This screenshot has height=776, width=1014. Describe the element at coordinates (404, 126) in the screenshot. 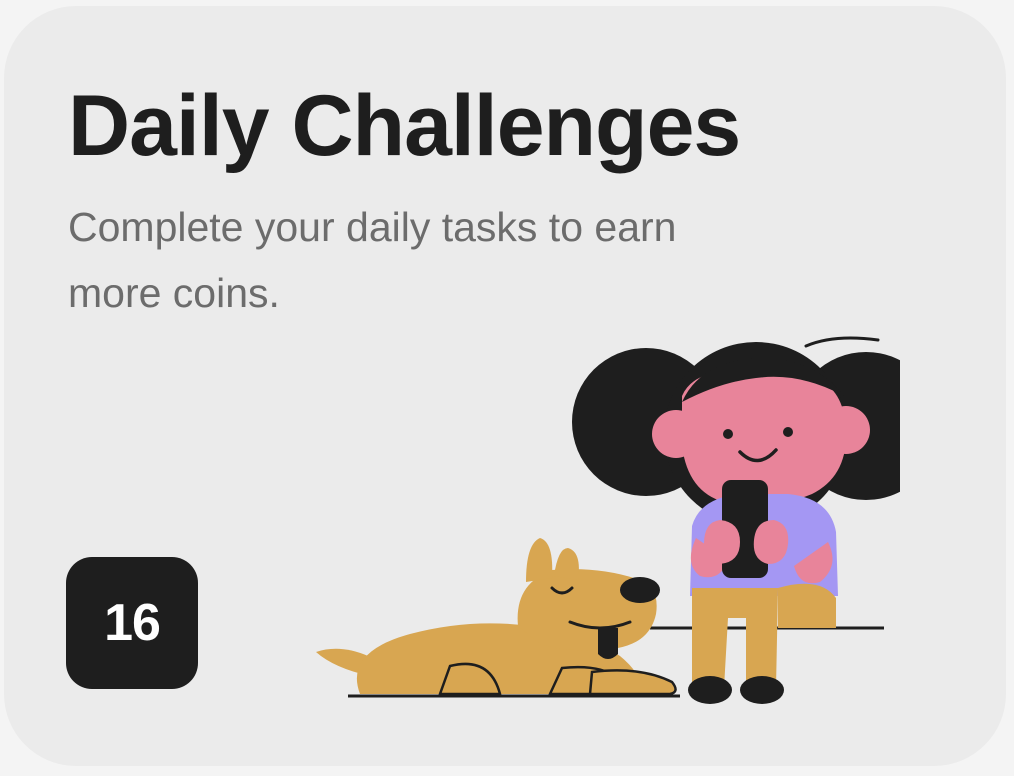

I see `card-title: Daily Challenges` at that location.